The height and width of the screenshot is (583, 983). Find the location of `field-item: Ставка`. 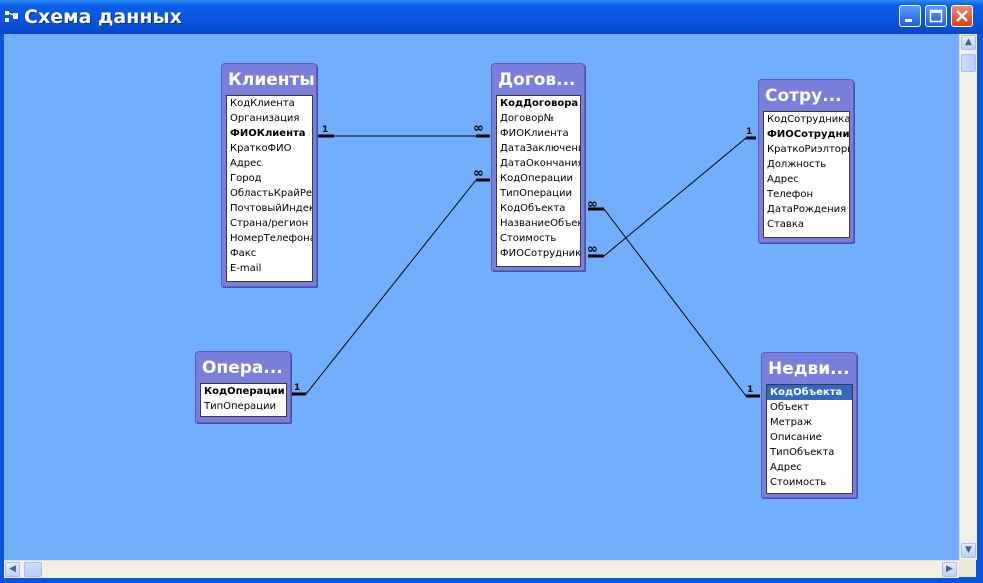

field-item: Ставка is located at coordinates (806, 224).